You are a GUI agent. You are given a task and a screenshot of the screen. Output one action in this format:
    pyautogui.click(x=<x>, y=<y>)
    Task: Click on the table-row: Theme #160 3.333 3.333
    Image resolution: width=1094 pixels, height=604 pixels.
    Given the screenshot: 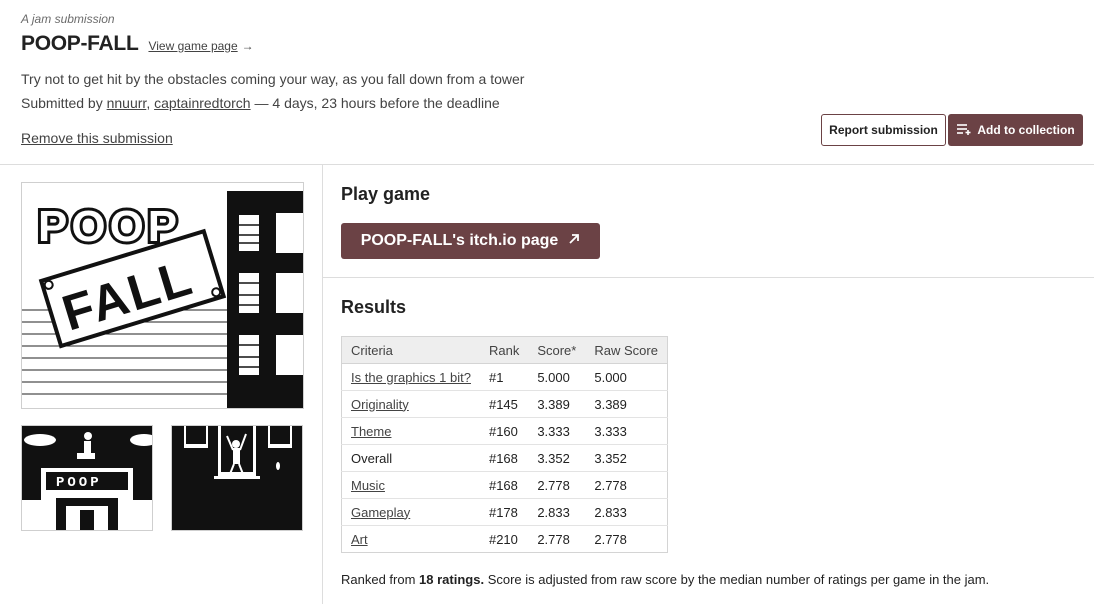 What is the action you would take?
    pyautogui.click(x=504, y=431)
    